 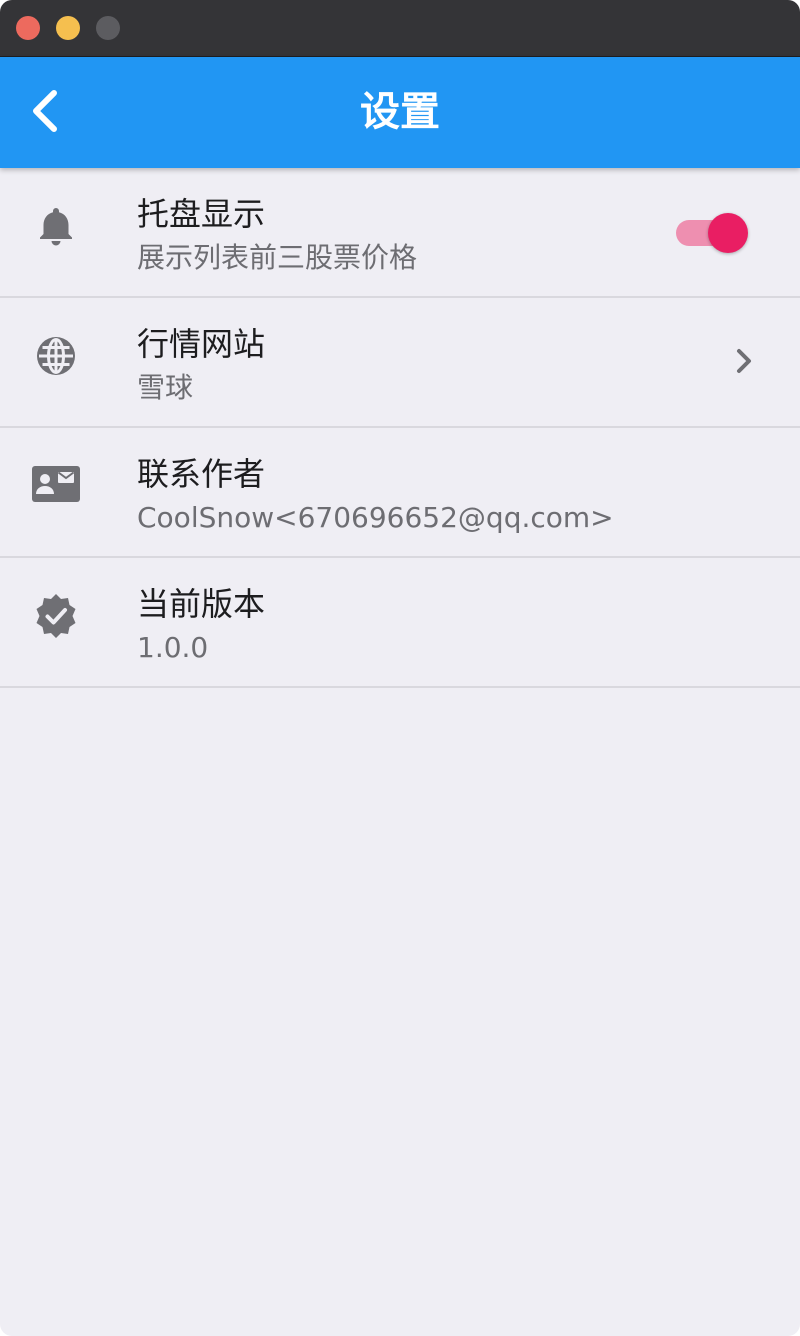 I want to click on setting-title: 托盘显示, so click(x=201, y=214).